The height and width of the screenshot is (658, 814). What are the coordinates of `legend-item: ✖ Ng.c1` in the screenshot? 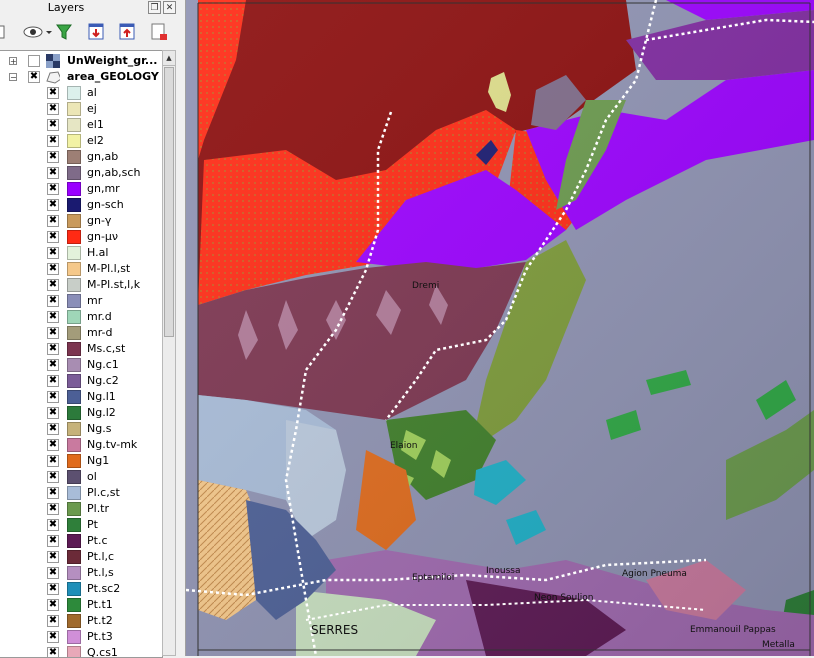 It's located at (81, 365).